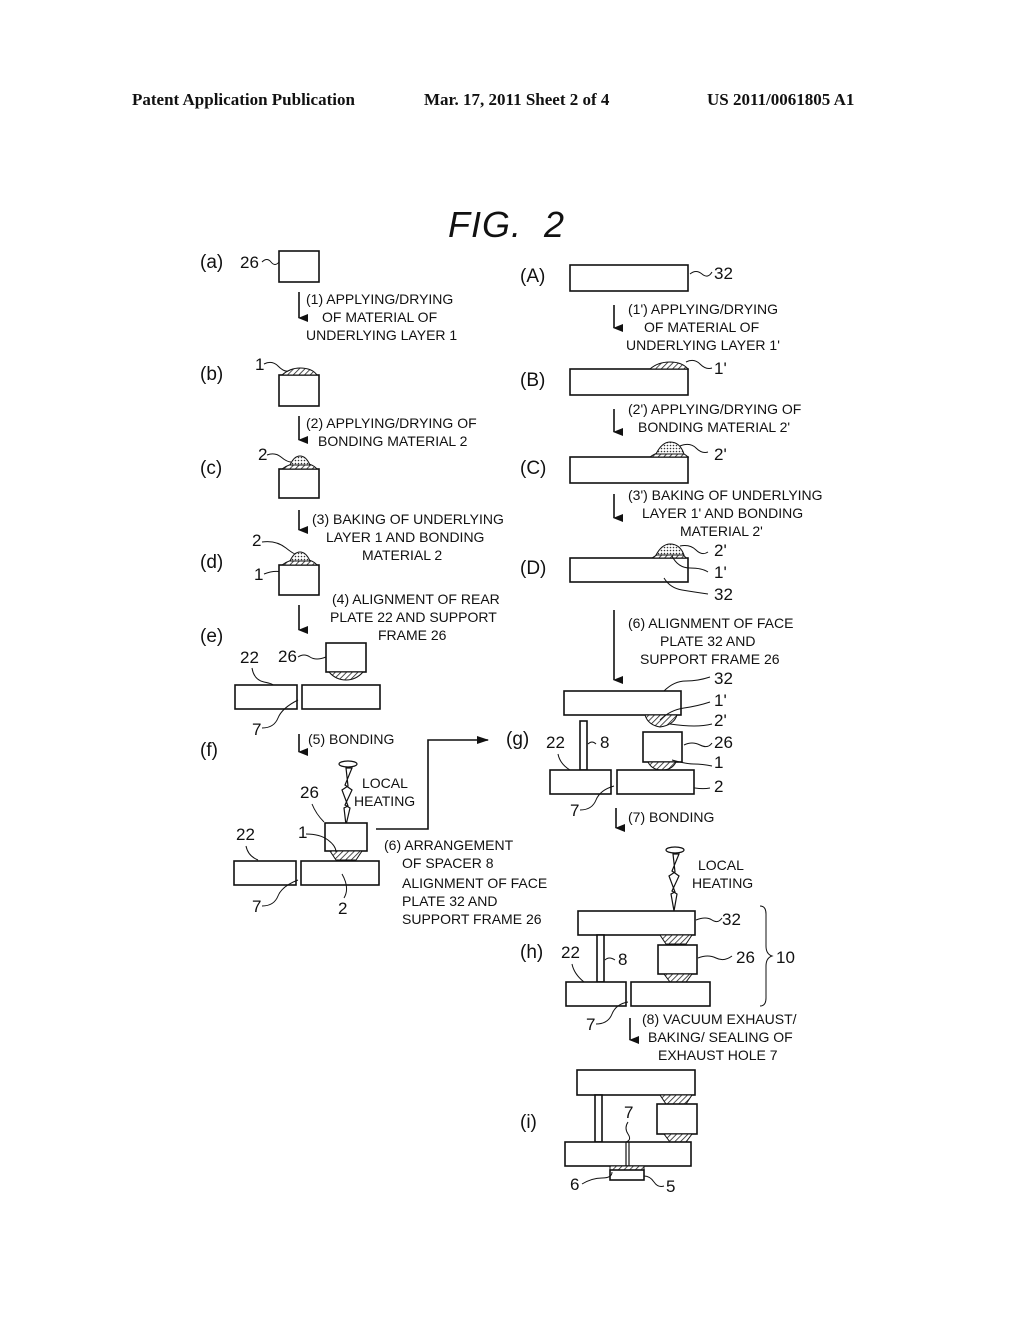  I want to click on panel-label-A: (A), so click(532, 276).